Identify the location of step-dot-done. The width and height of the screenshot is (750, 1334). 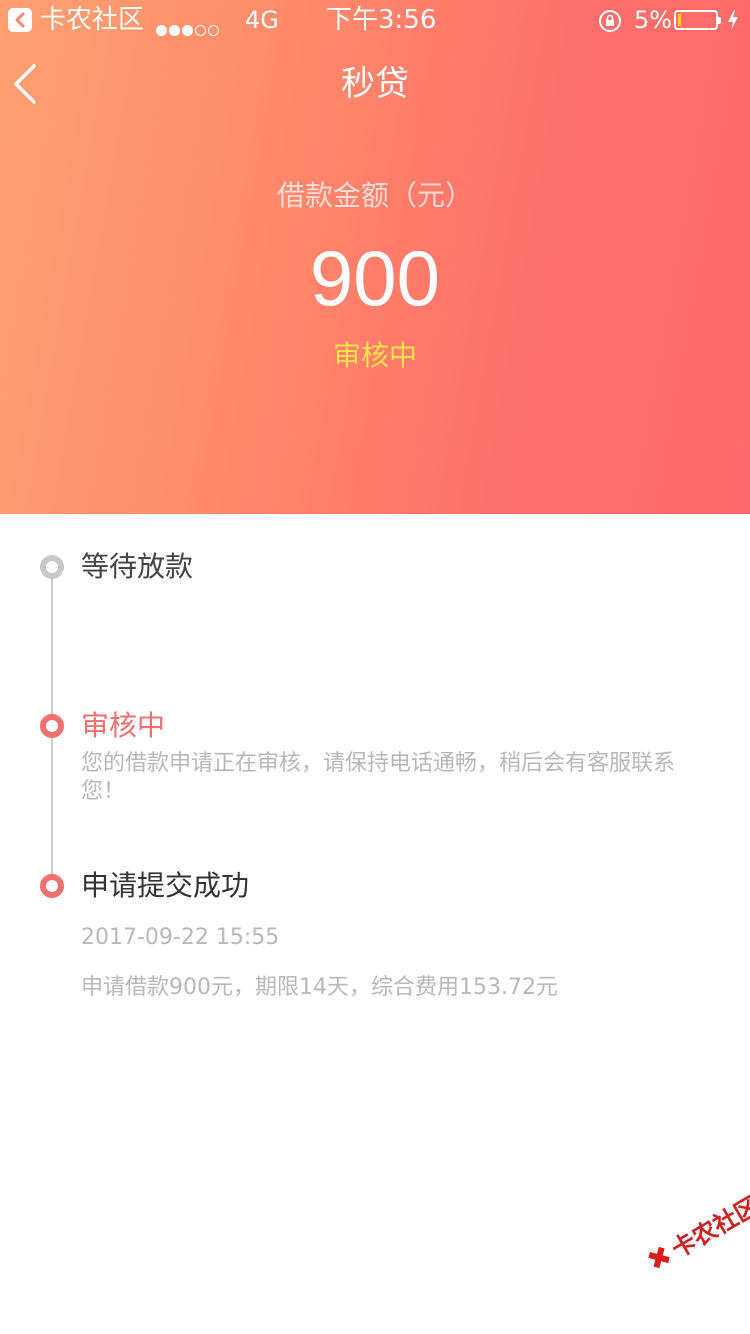
(52, 886).